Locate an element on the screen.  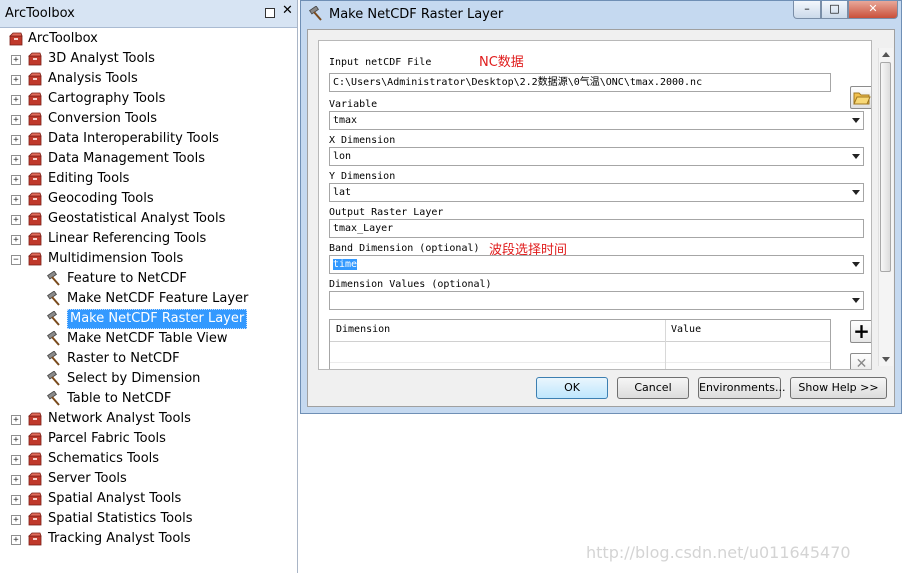
tree-toolset: − Multidimension Tools is located at coordinates (148, 259).